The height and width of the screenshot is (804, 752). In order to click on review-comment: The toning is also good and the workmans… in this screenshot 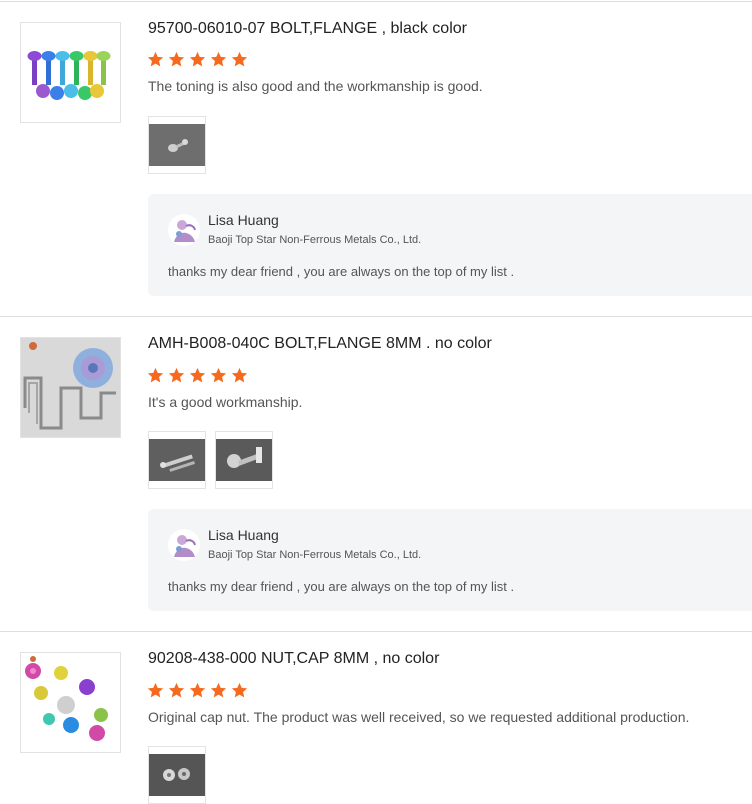, I will do `click(315, 86)`.